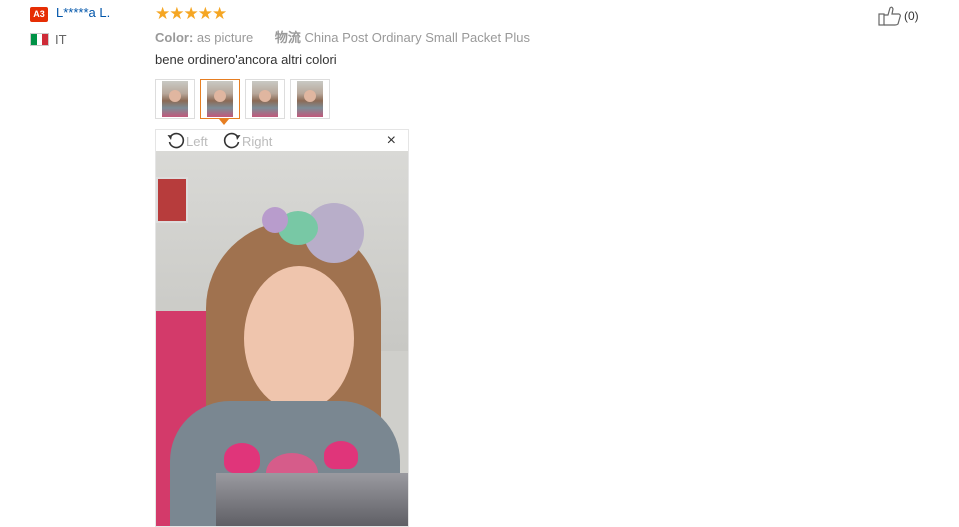 This screenshot has height=527, width=959. What do you see at coordinates (257, 141) in the screenshot?
I see `rotate-right-label: Right` at bounding box center [257, 141].